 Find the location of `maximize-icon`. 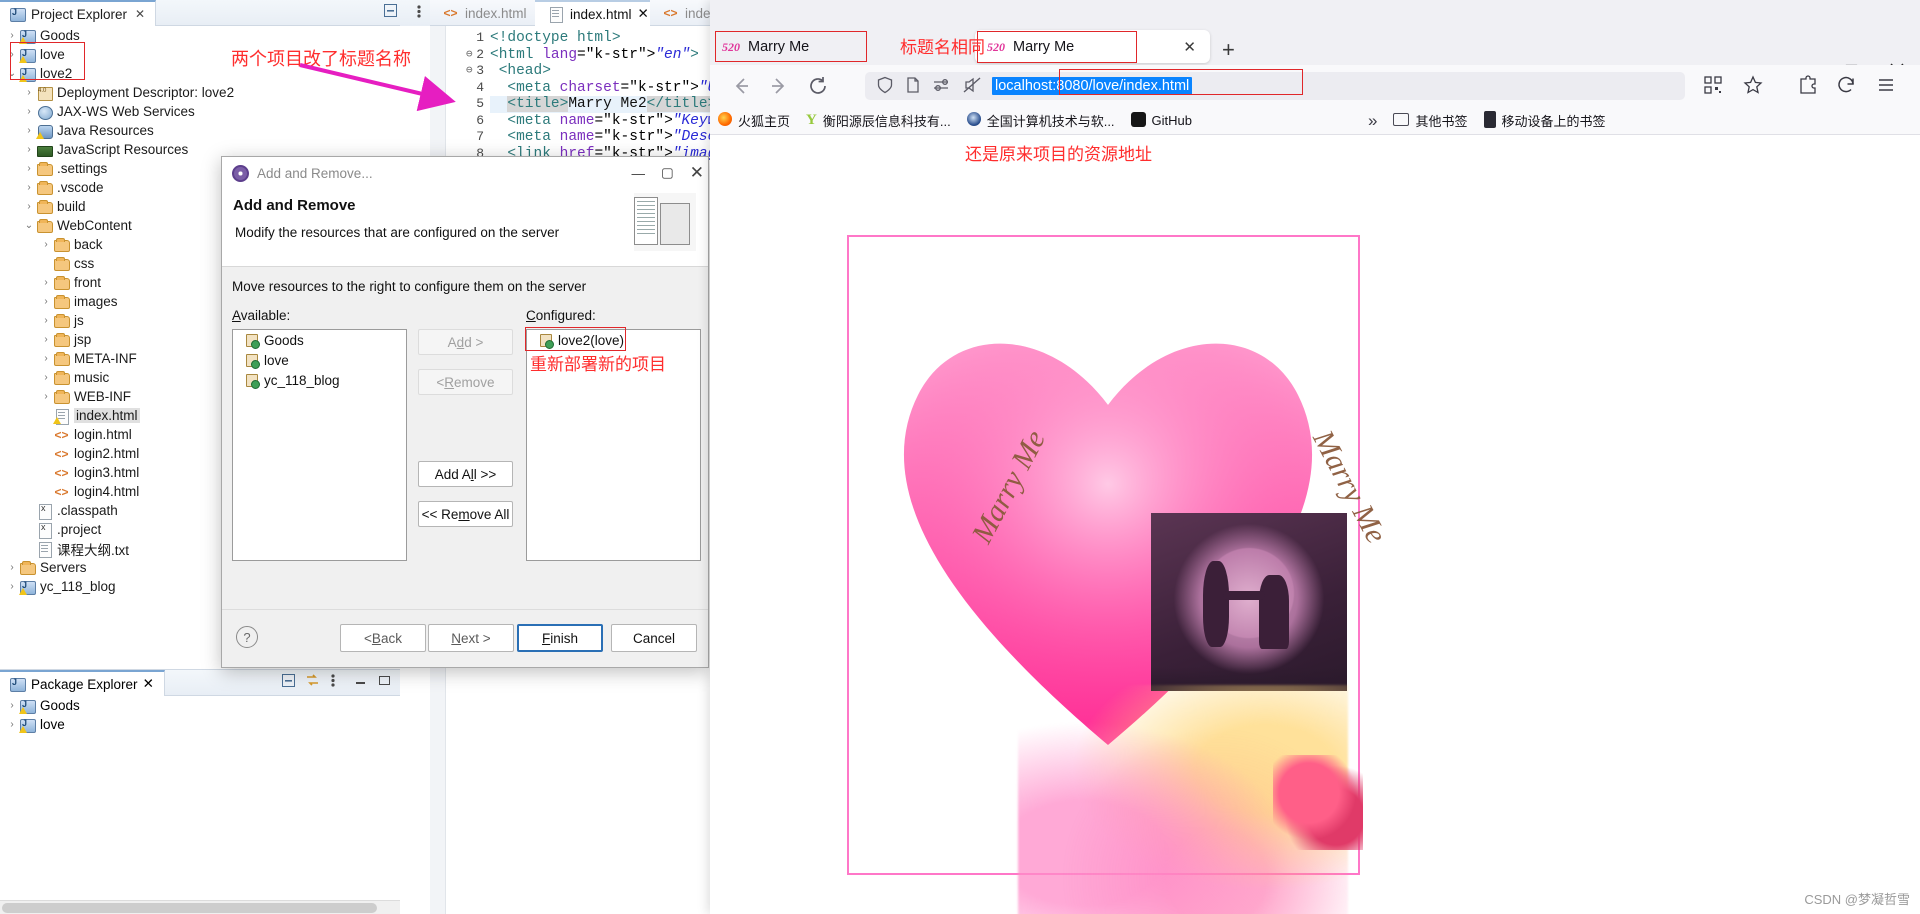

maximize-icon is located at coordinates (384, 680).